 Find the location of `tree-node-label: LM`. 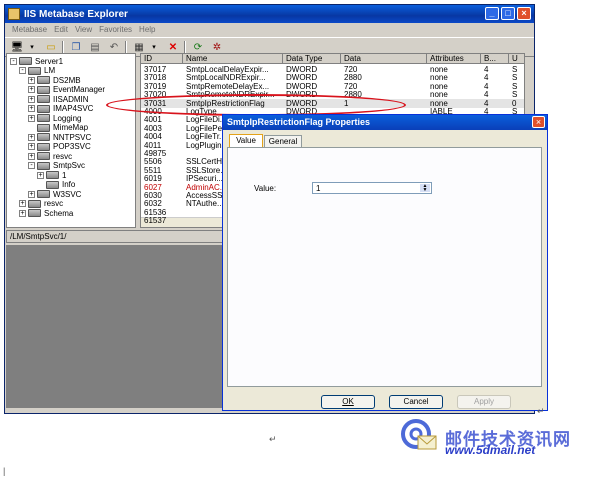

tree-node-label: LM is located at coordinates (50, 70).